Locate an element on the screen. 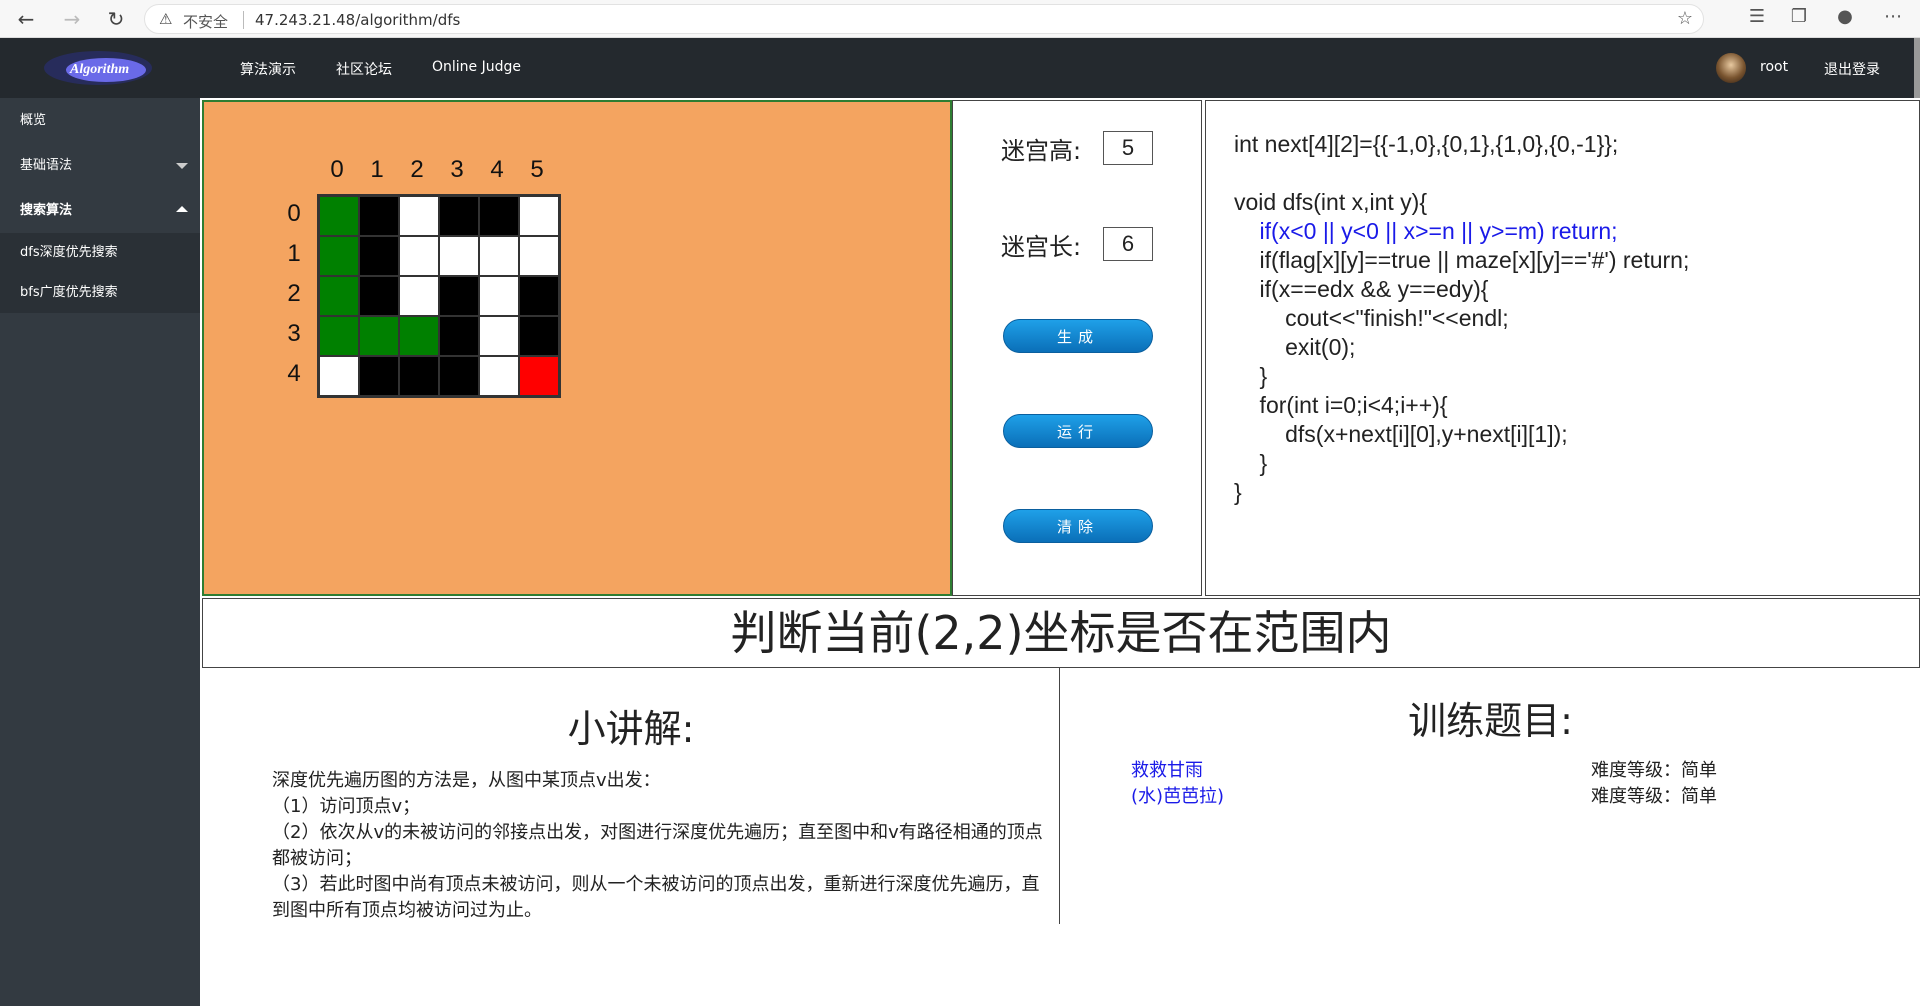  code-line: void dfs(int x,int y){ is located at coordinates (1331, 202).